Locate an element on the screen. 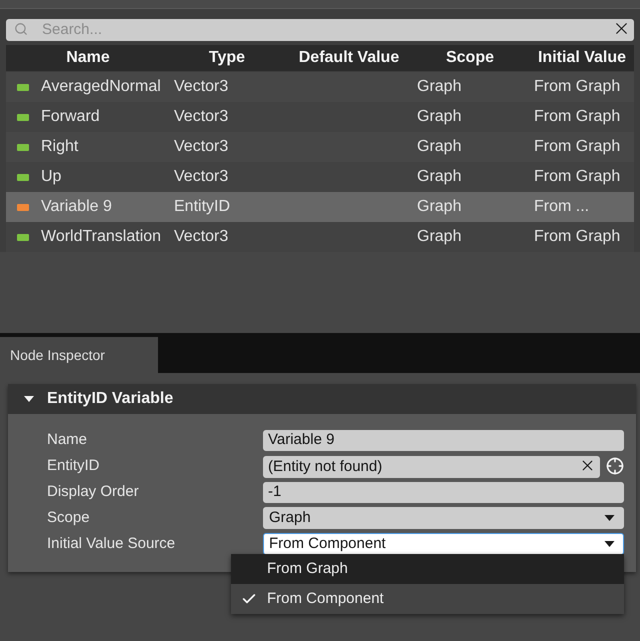 The height and width of the screenshot is (641, 640). property-label: EntityID is located at coordinates (73, 465).